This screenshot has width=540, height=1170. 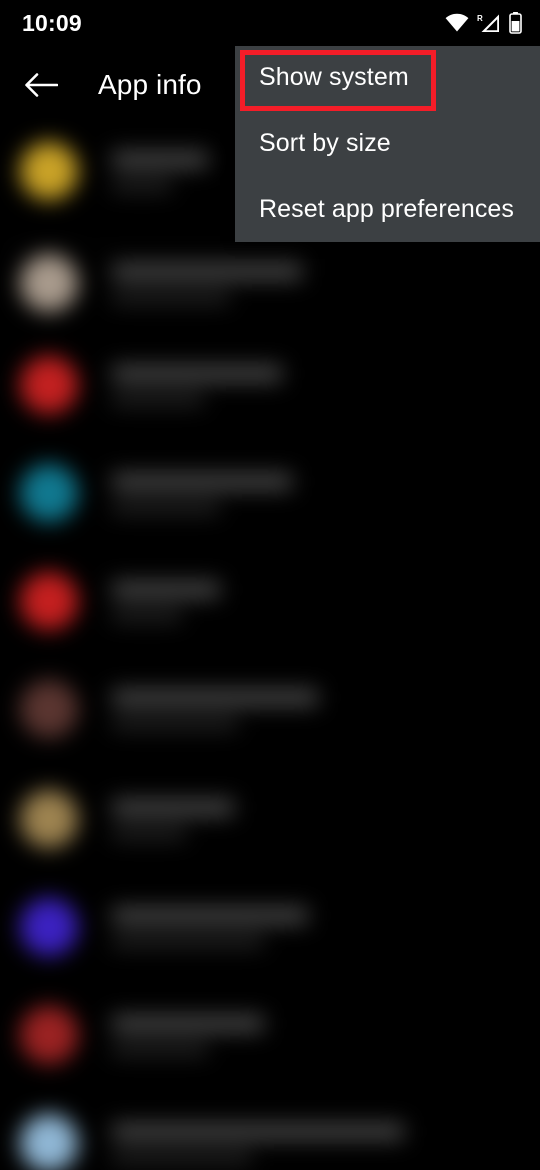 I want to click on page-title: App info, so click(x=150, y=84).